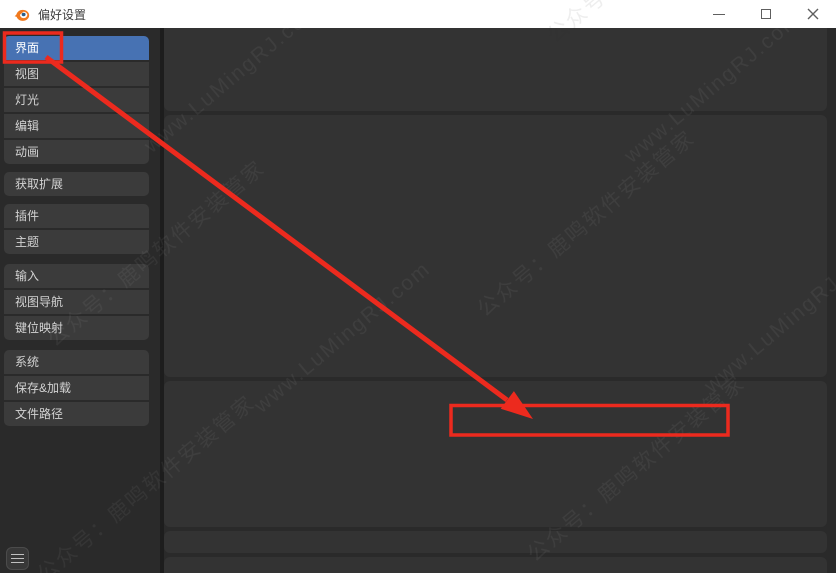  I want to click on sidebar-item-lights: 灯光, so click(76, 100).